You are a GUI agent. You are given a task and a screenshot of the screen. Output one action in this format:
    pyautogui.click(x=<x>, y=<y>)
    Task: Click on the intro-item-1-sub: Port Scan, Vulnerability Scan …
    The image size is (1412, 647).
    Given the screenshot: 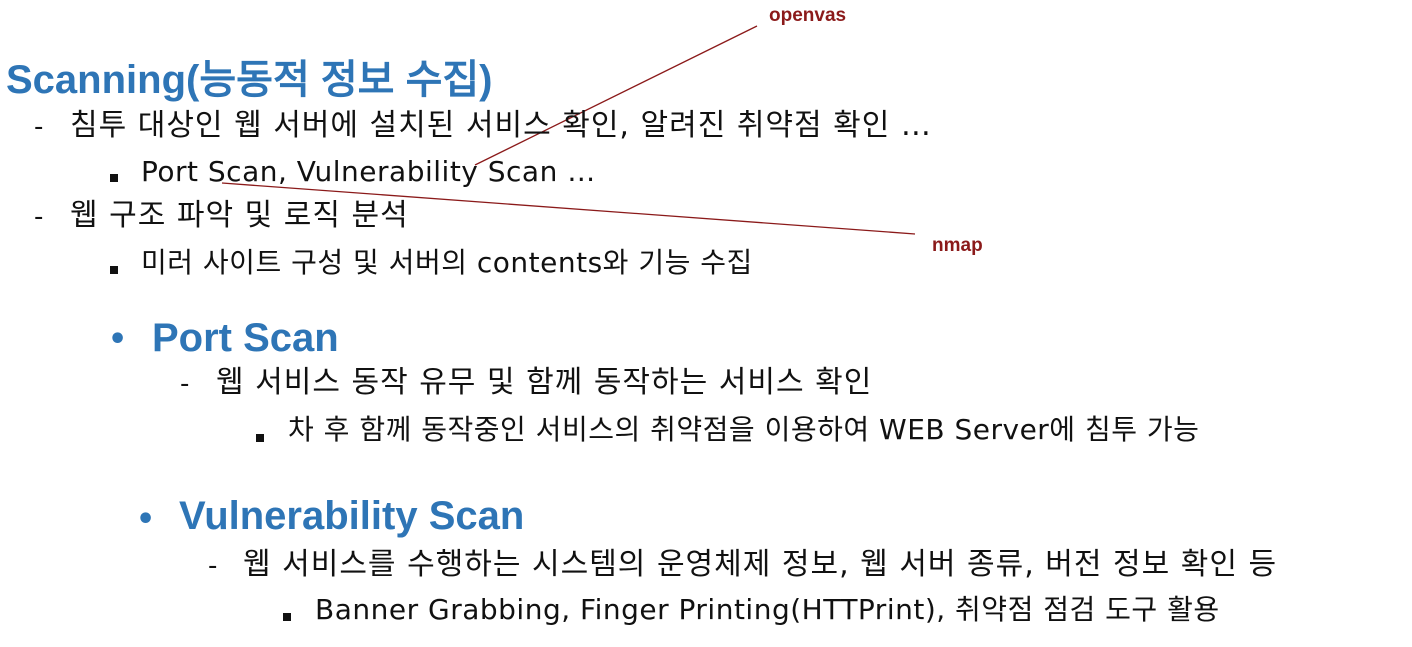 What is the action you would take?
    pyautogui.click(x=368, y=171)
    